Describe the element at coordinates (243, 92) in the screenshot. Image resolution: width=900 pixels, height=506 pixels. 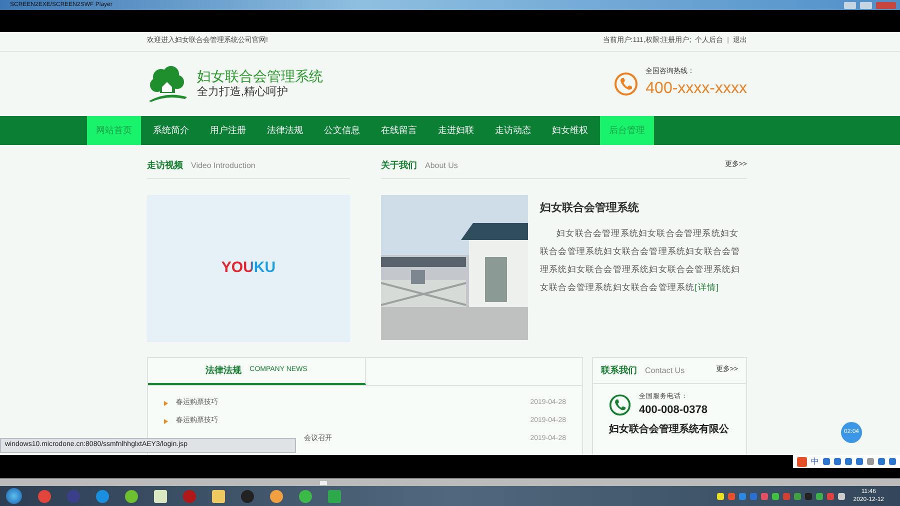
I see `site-slogan: 全力打造,精心呵护` at that location.